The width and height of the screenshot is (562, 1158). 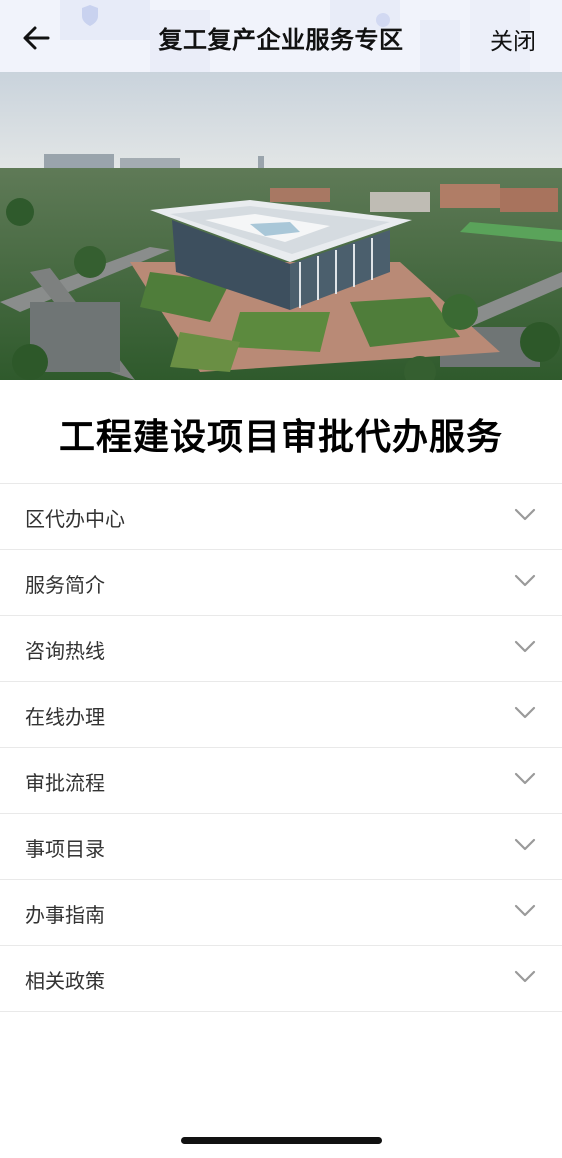 What do you see at coordinates (281, 979) in the screenshot?
I see `menu-item-related-policies: 相关政策` at bounding box center [281, 979].